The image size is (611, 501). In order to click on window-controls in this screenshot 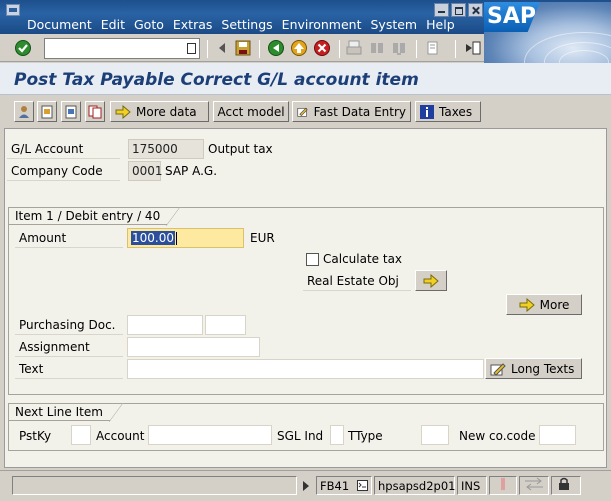, I will do `click(458, 10)`.